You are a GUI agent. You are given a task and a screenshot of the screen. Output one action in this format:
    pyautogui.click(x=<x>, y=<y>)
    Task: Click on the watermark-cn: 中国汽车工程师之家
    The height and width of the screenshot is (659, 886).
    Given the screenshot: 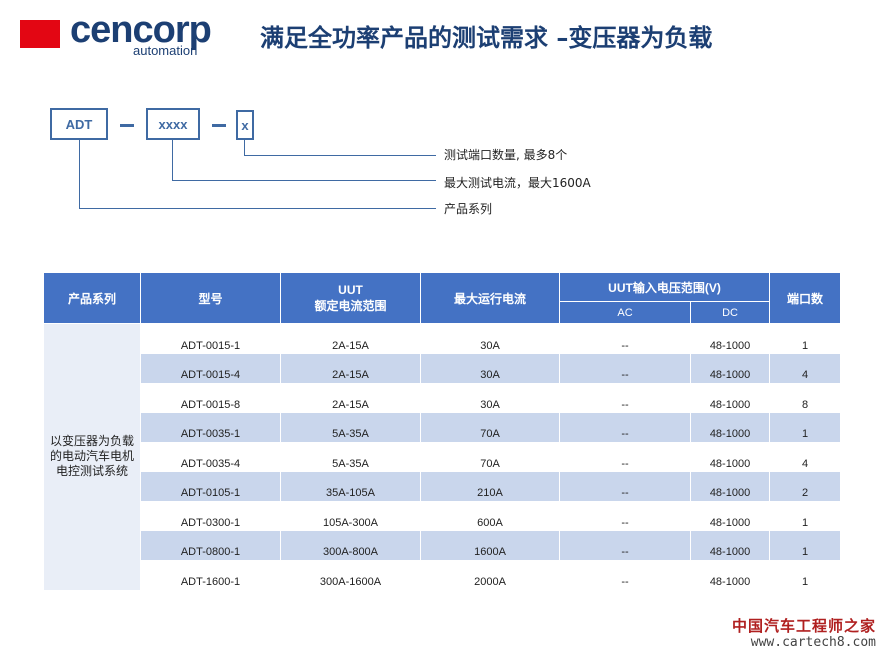 What is the action you would take?
    pyautogui.click(x=803, y=626)
    